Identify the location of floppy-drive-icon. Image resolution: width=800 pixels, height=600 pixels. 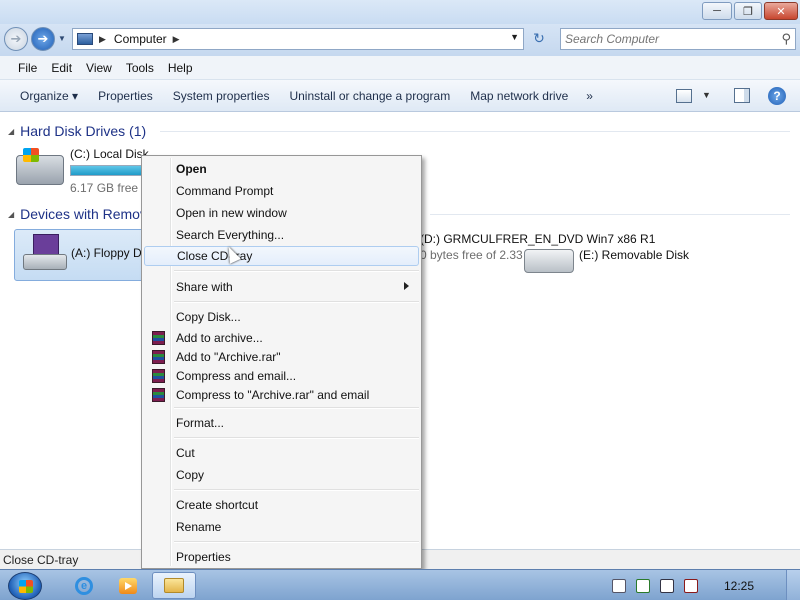
(45, 254).